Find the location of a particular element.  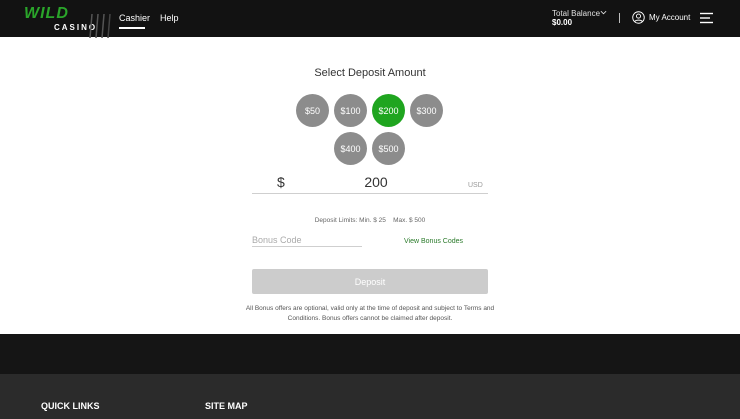

footer-main is located at coordinates (370, 396).